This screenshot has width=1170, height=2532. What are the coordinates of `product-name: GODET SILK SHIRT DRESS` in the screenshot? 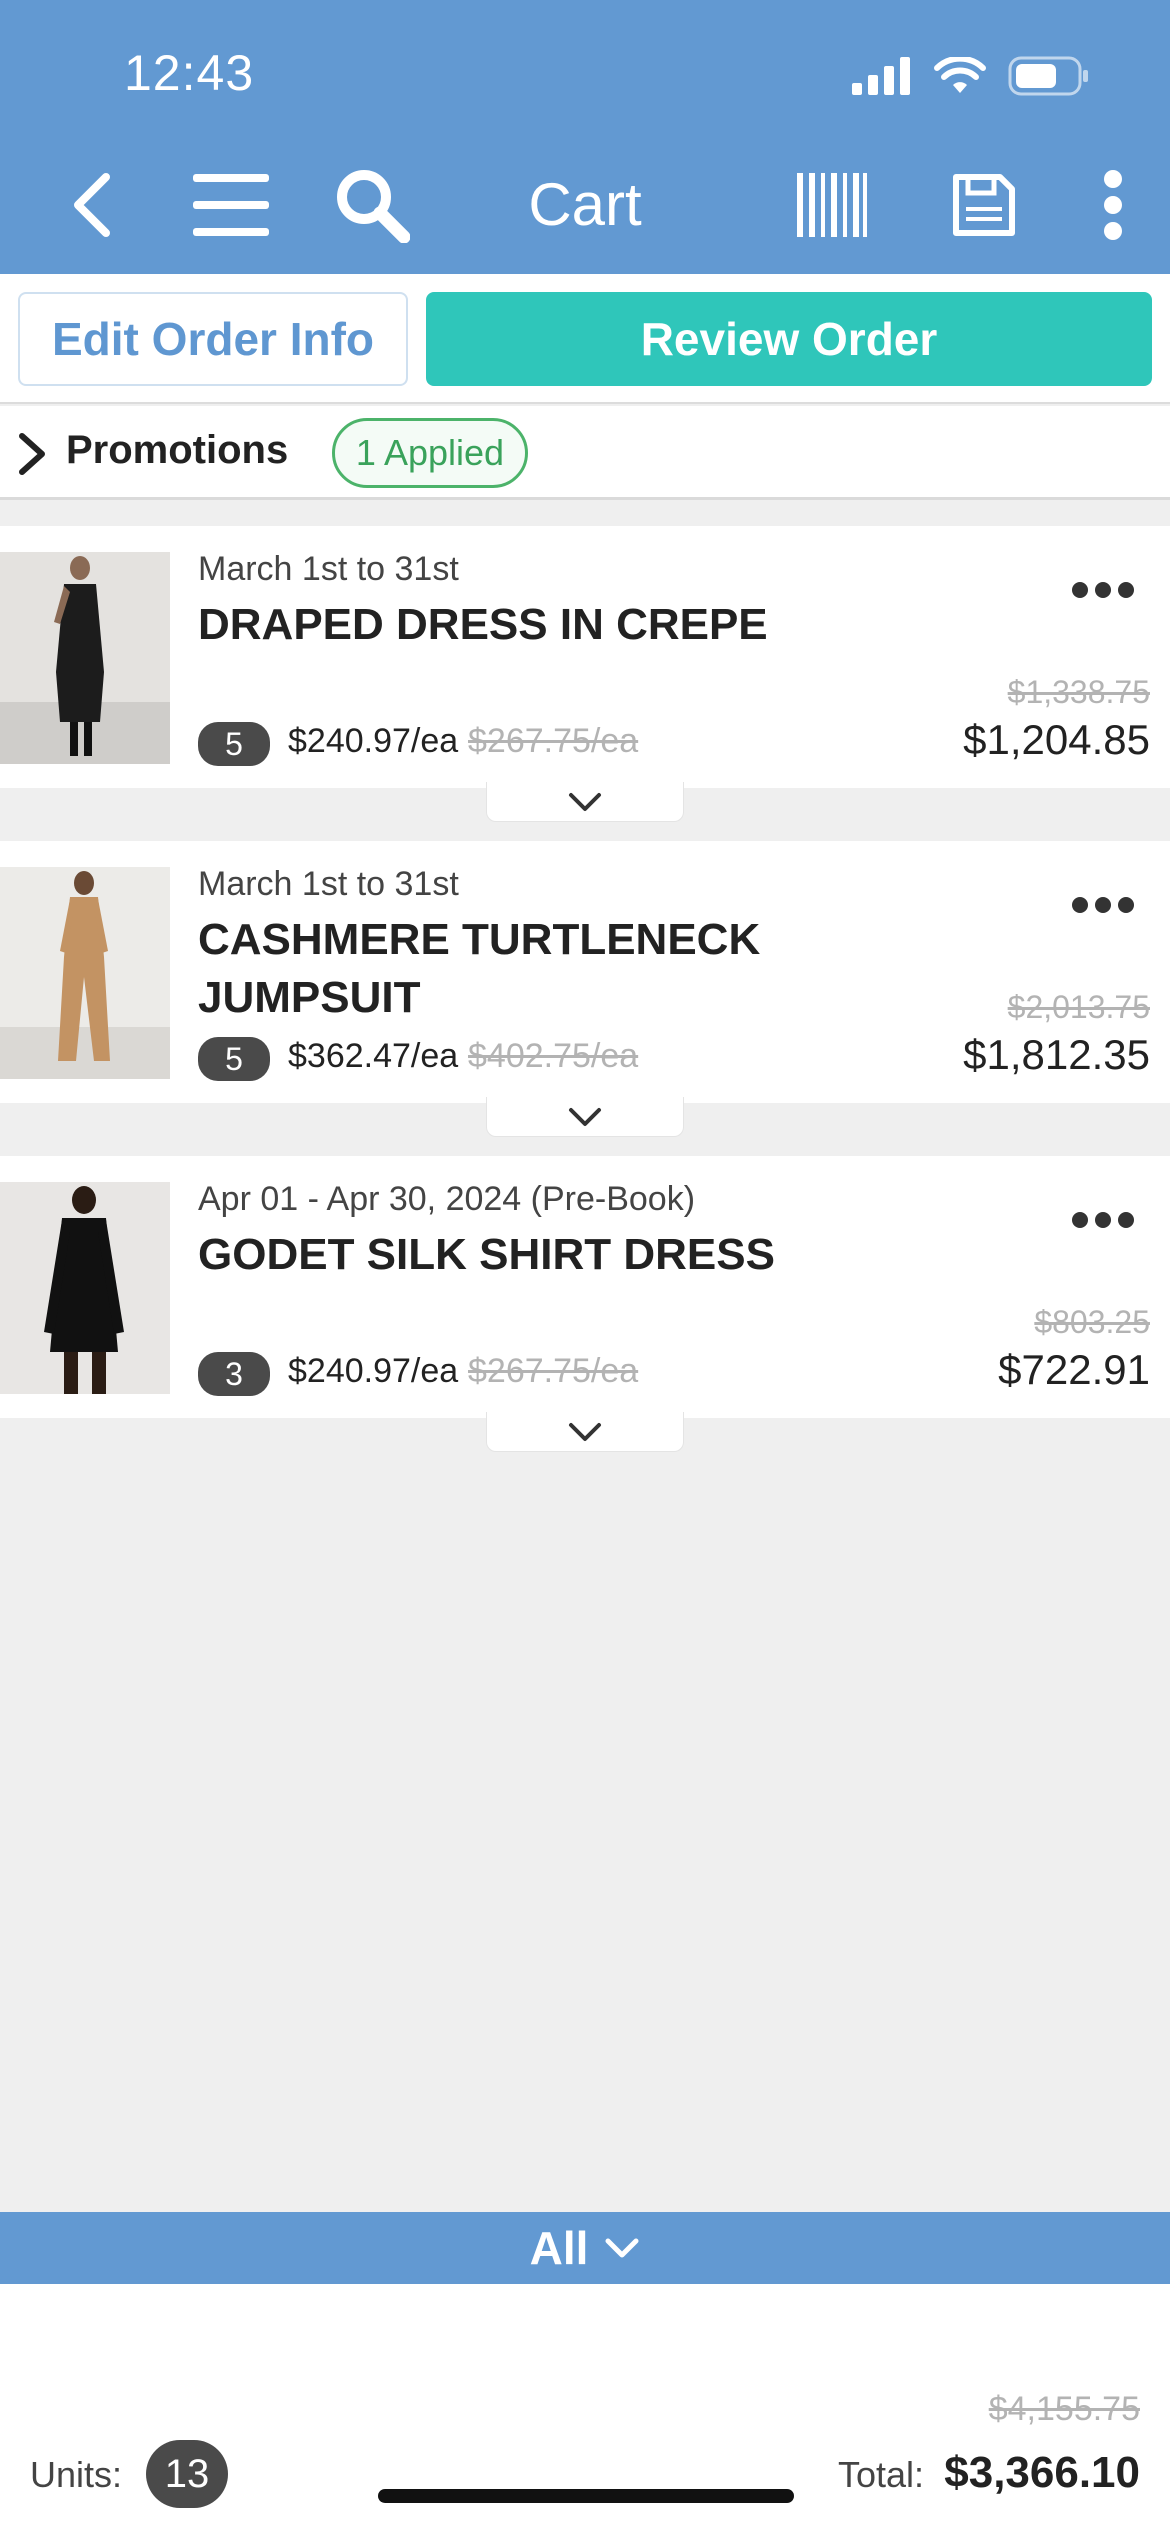 It's located at (486, 1254).